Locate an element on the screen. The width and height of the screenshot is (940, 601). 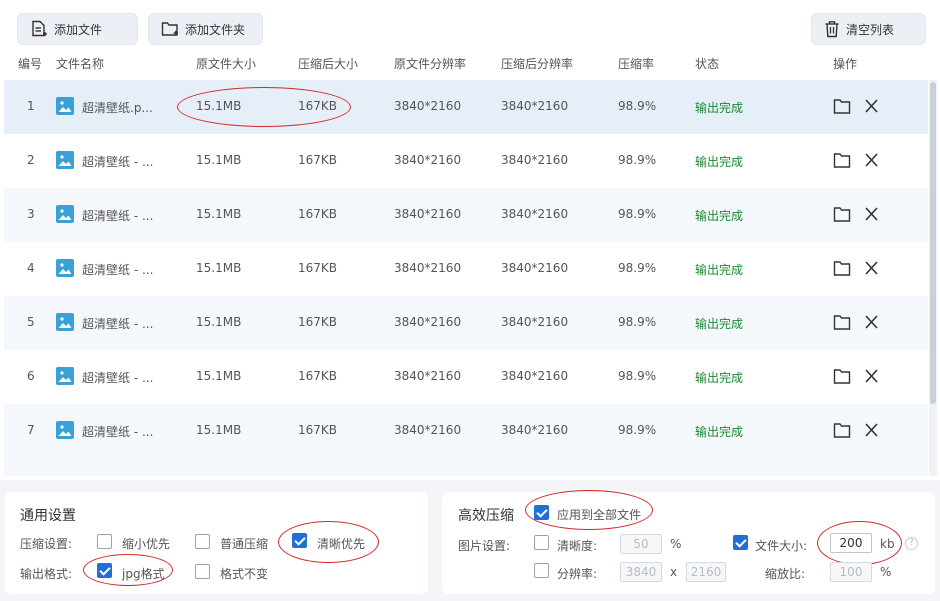
size-priority-checkbox is located at coordinates (104, 541).